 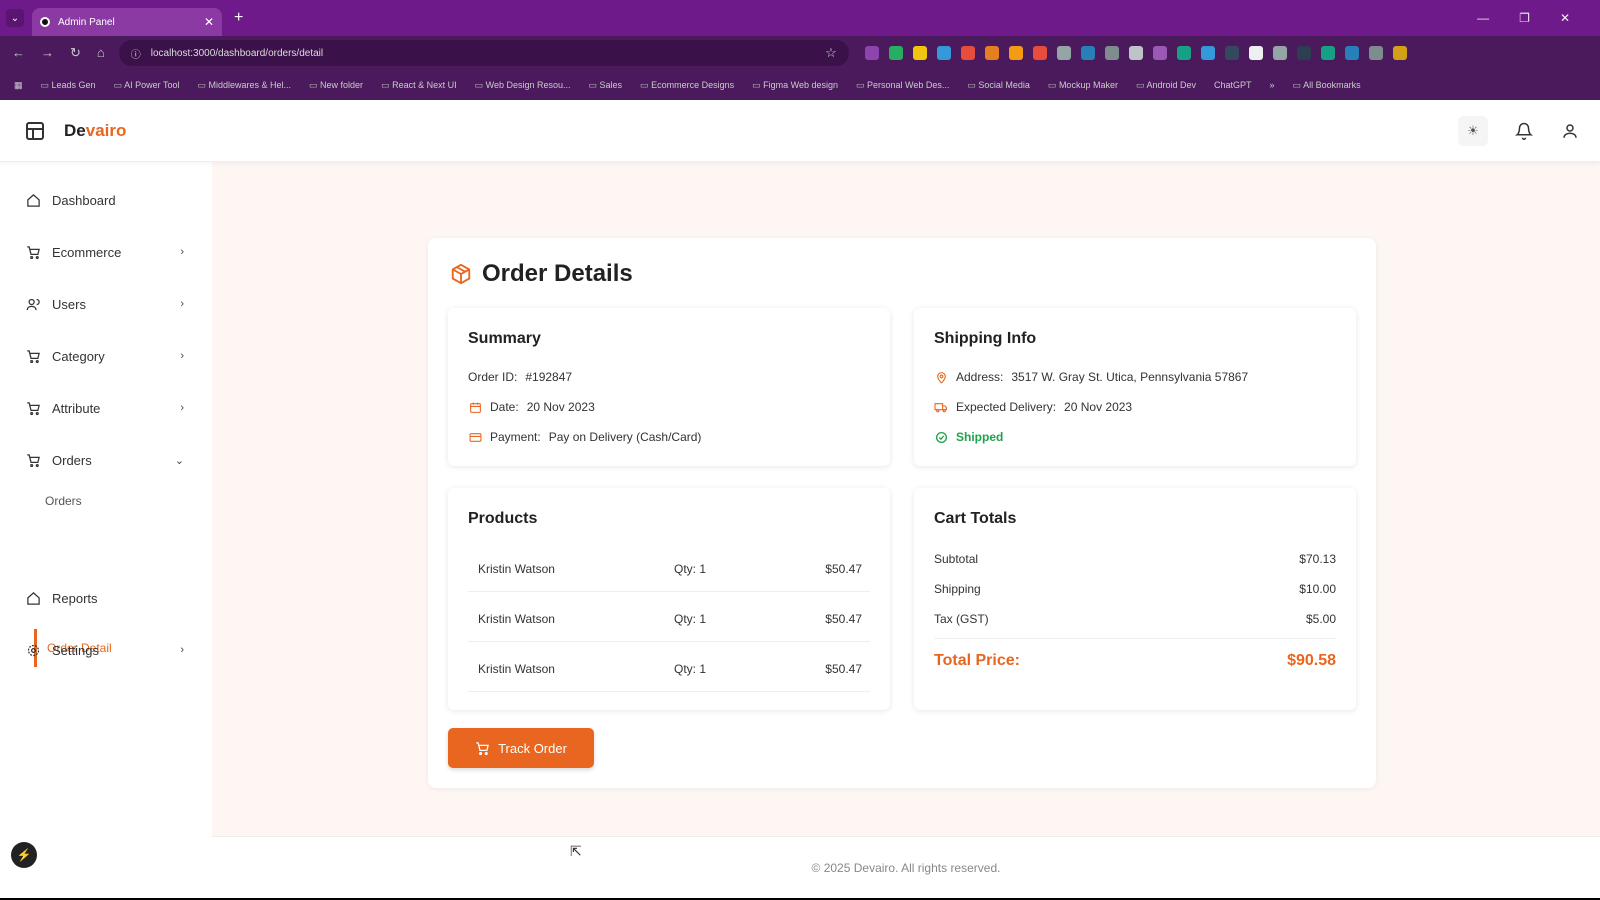 What do you see at coordinates (68, 85) in the screenshot?
I see `bookmark-item: Leads Gen` at bounding box center [68, 85].